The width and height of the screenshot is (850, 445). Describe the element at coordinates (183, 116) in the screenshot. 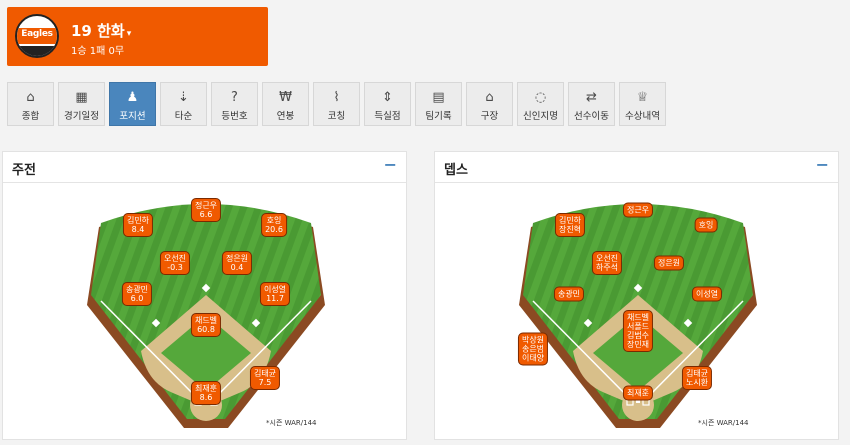

I see `nav-button-label: 타순` at that location.